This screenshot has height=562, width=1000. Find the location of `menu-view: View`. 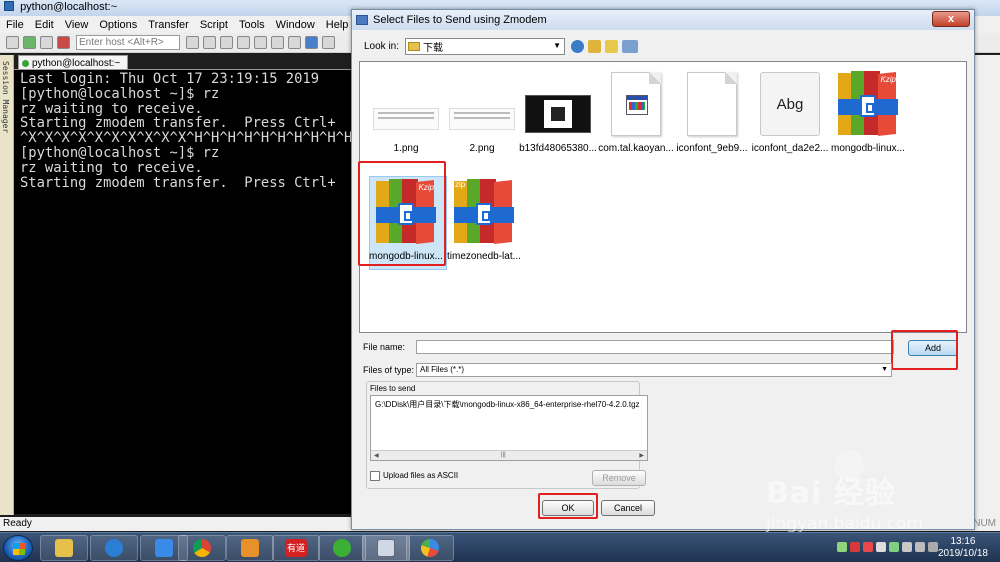

menu-view: View is located at coordinates (77, 25).